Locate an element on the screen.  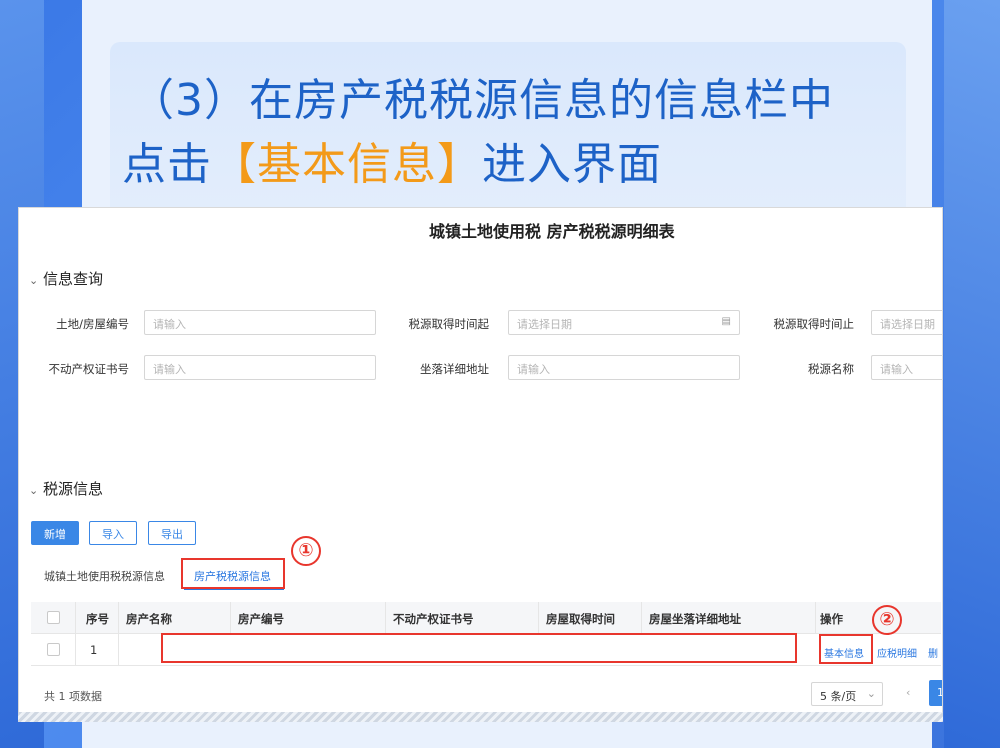
heading-highlight: 【基本信息】 is located at coordinates (347, 164).